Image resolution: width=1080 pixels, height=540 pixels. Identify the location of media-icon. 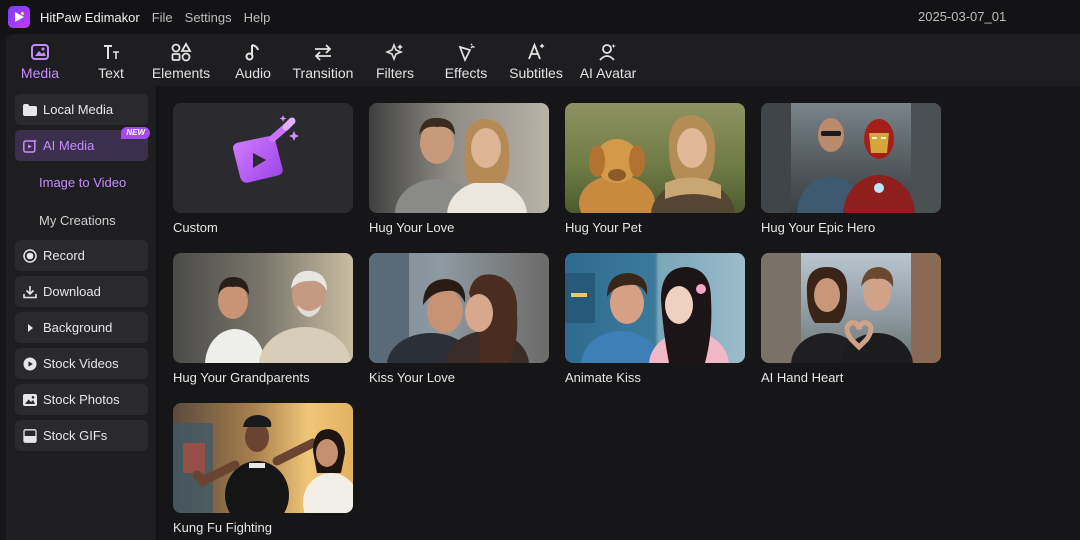
(40, 52).